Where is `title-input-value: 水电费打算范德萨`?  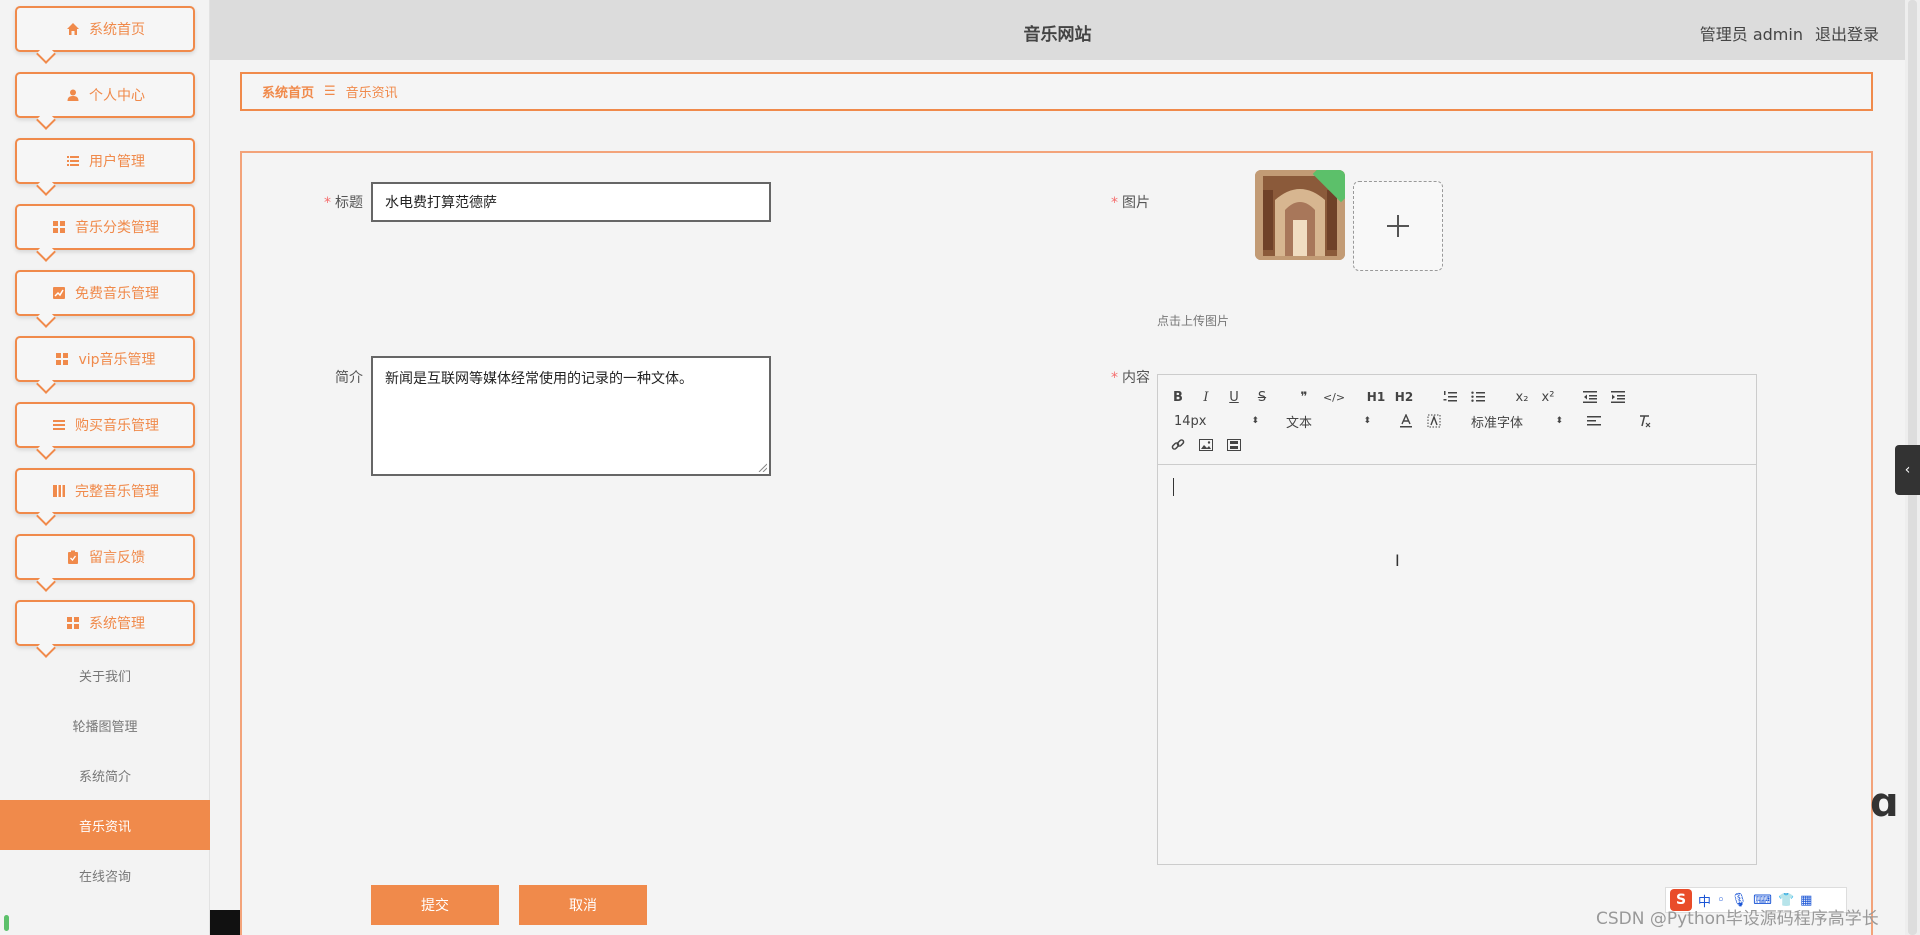 title-input-value: 水电费打算范德萨 is located at coordinates (441, 203).